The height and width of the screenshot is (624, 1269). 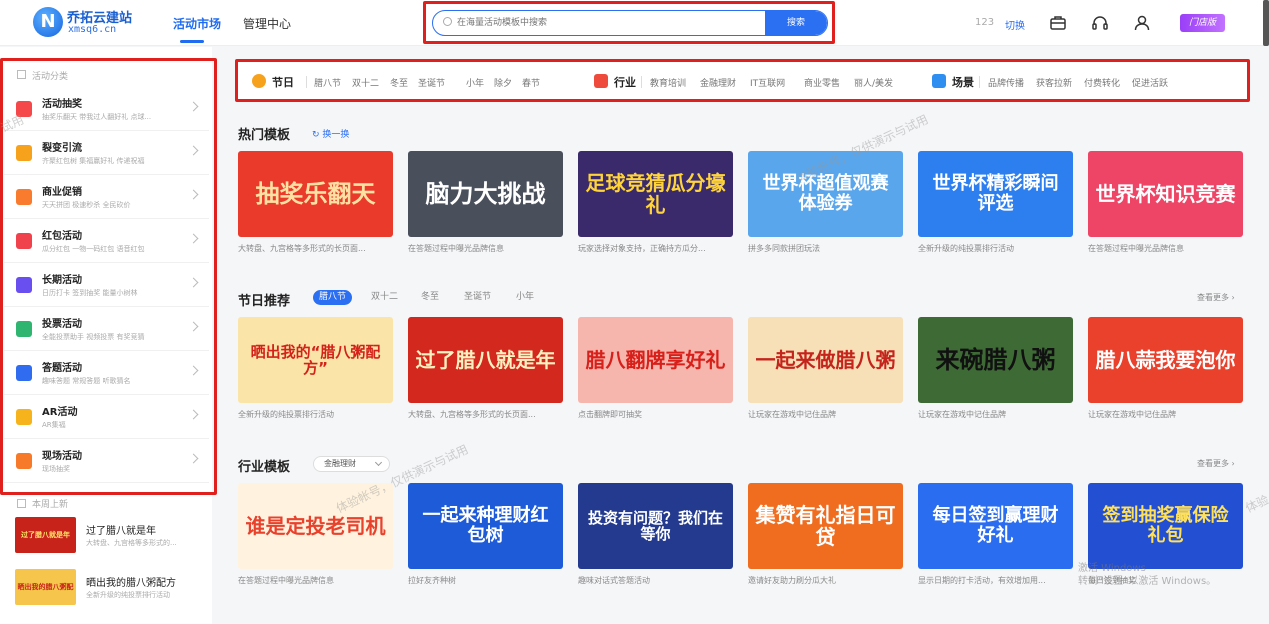 What do you see at coordinates (609, 23) in the screenshot?
I see `search-input` at bounding box center [609, 23].